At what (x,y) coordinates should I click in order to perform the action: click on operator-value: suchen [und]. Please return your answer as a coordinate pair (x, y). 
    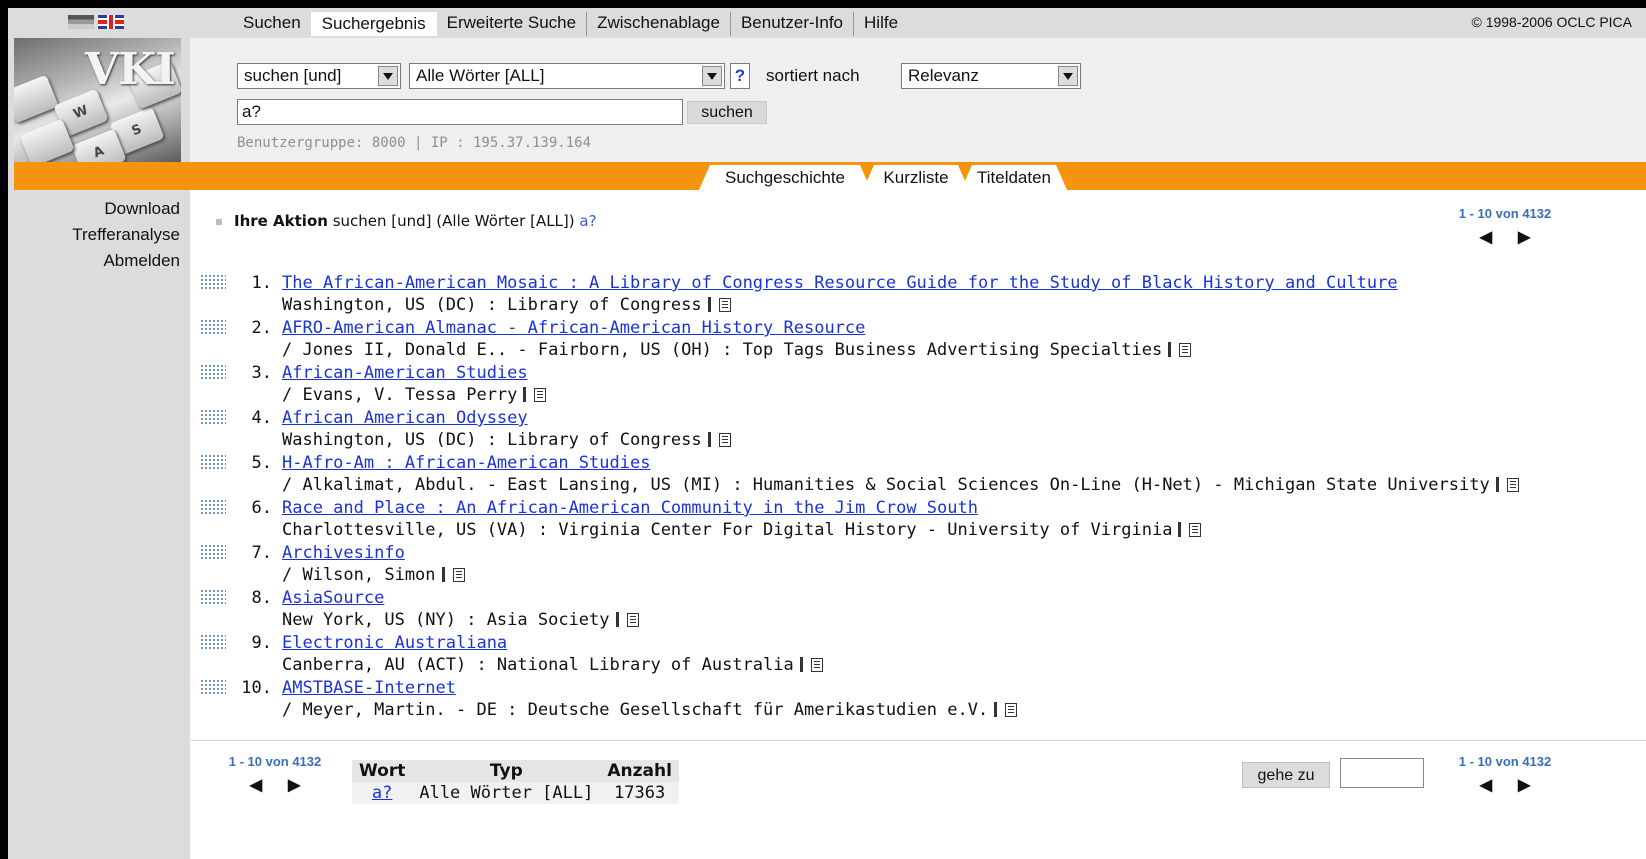
    Looking at the image, I should click on (293, 75).